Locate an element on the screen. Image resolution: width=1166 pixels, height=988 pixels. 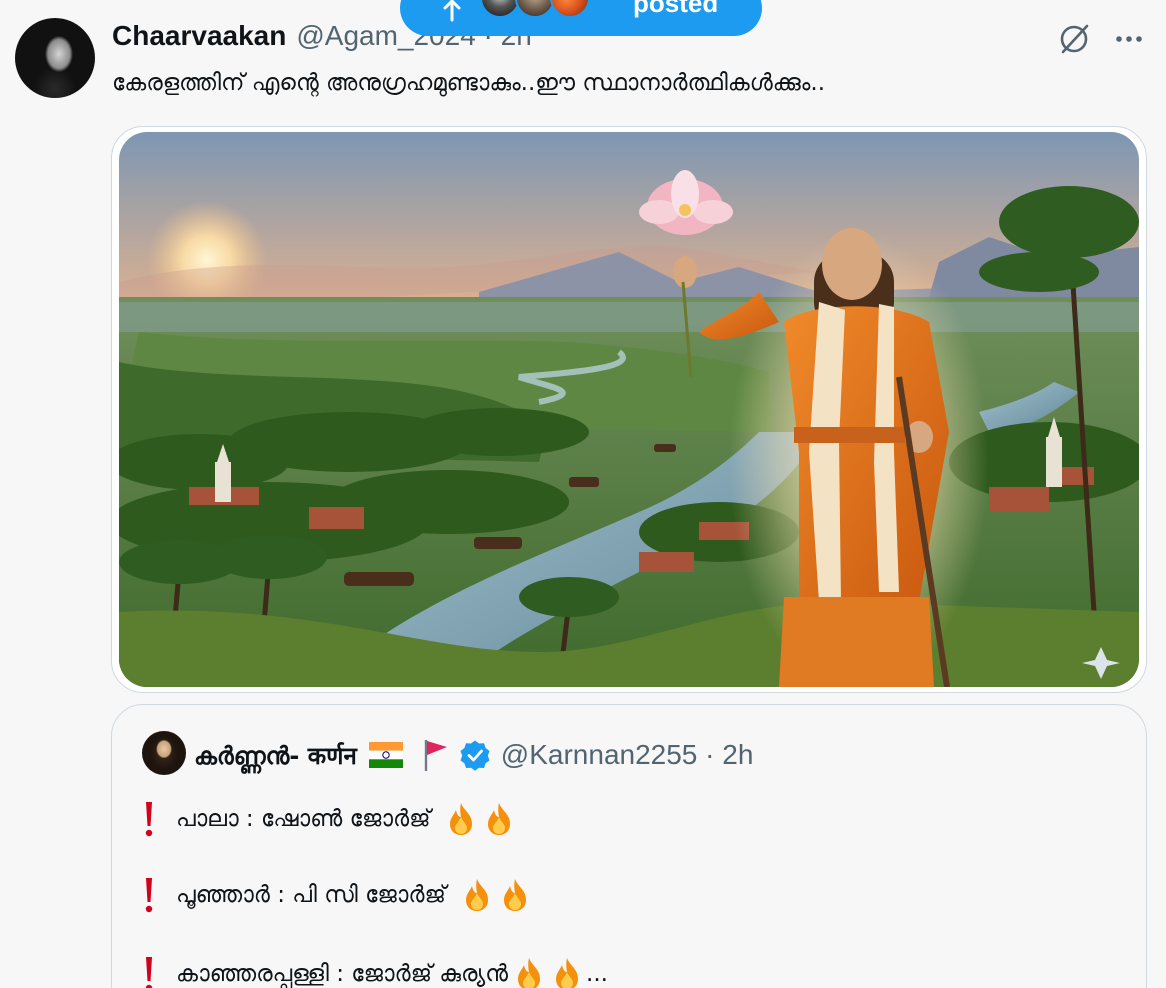
pill-label: posted is located at coordinates (676, 9).